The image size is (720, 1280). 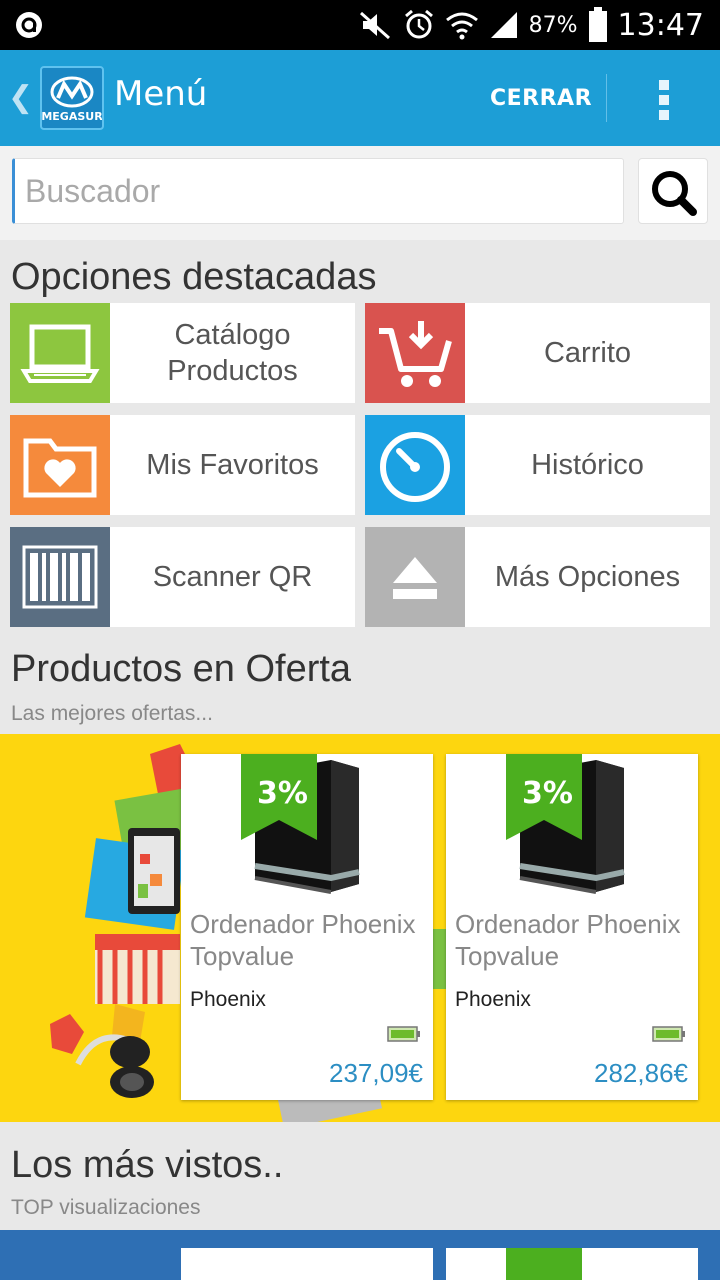 I want to click on tile-history: Histórico, so click(x=537, y=465).